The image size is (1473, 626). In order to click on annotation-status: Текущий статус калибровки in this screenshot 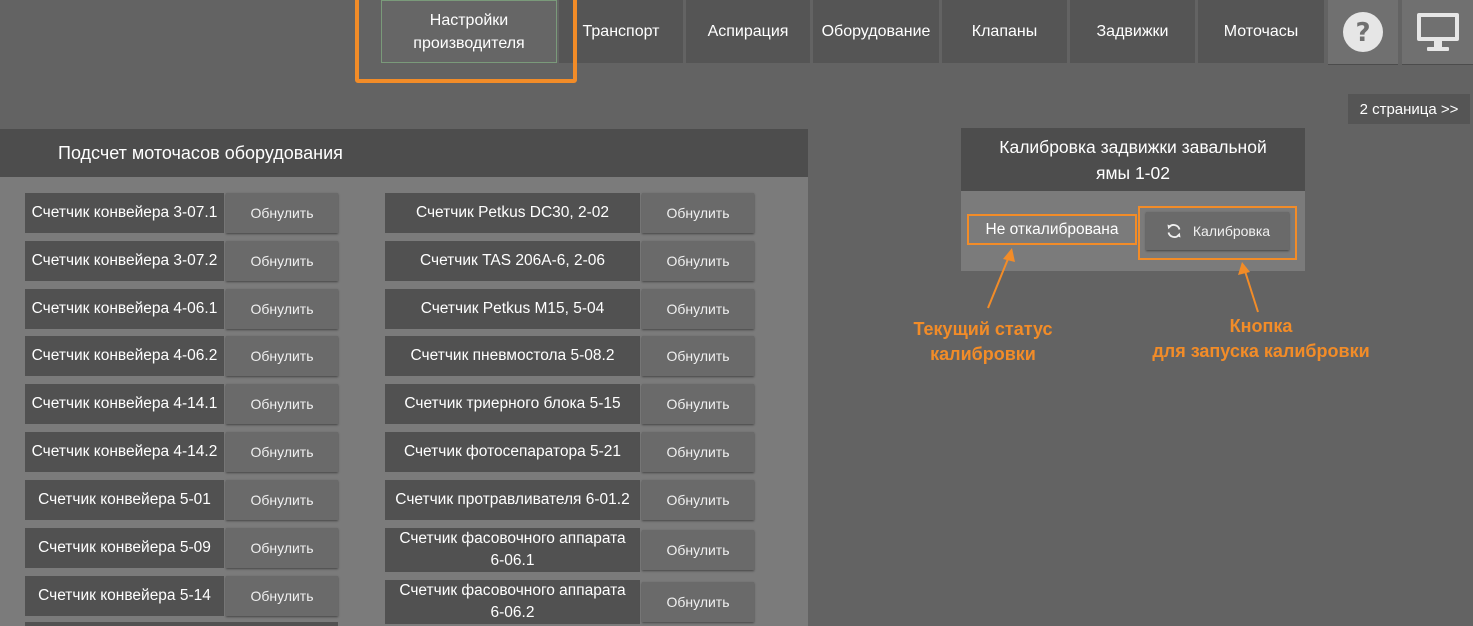, I will do `click(983, 341)`.